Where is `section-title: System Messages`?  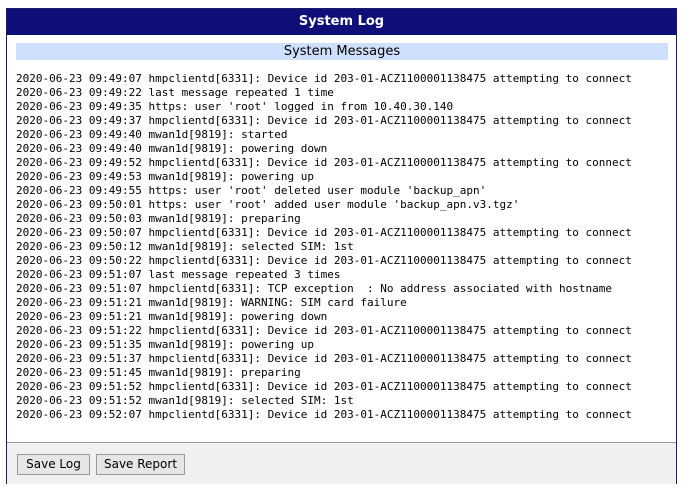
section-title: System Messages is located at coordinates (342, 51).